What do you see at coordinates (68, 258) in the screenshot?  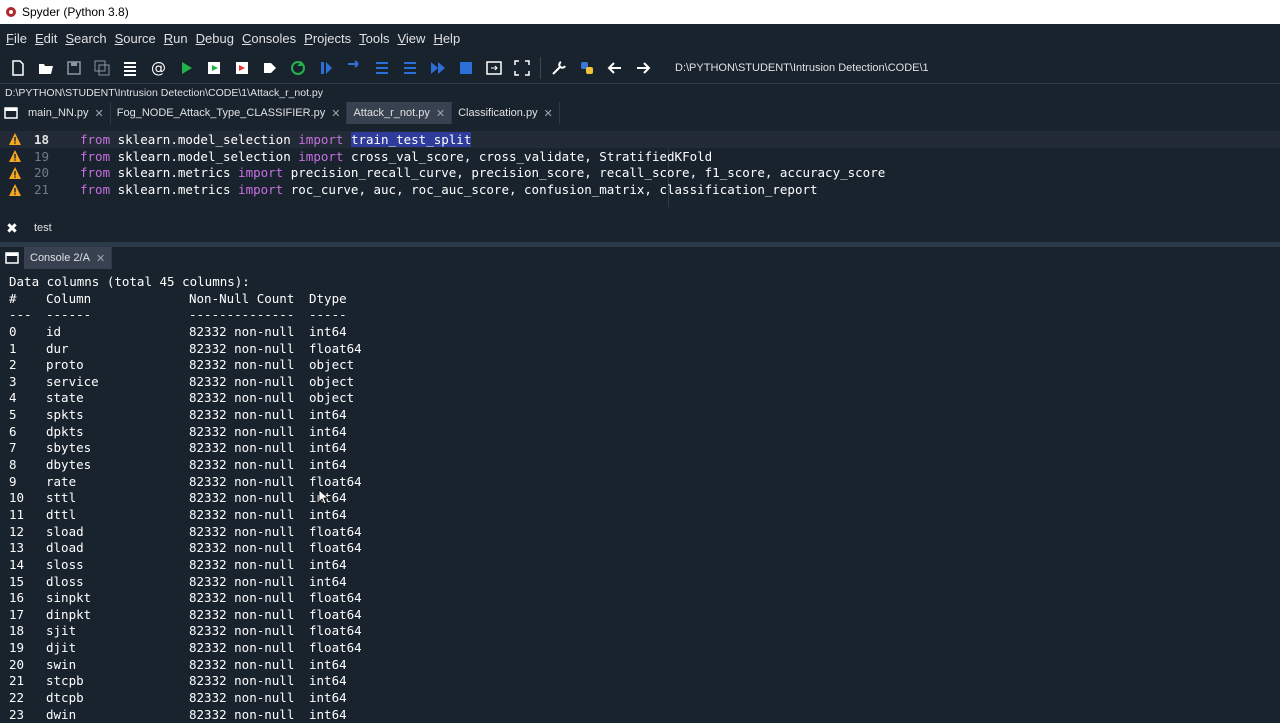 I see `tab-console: Console 2/A ✕` at bounding box center [68, 258].